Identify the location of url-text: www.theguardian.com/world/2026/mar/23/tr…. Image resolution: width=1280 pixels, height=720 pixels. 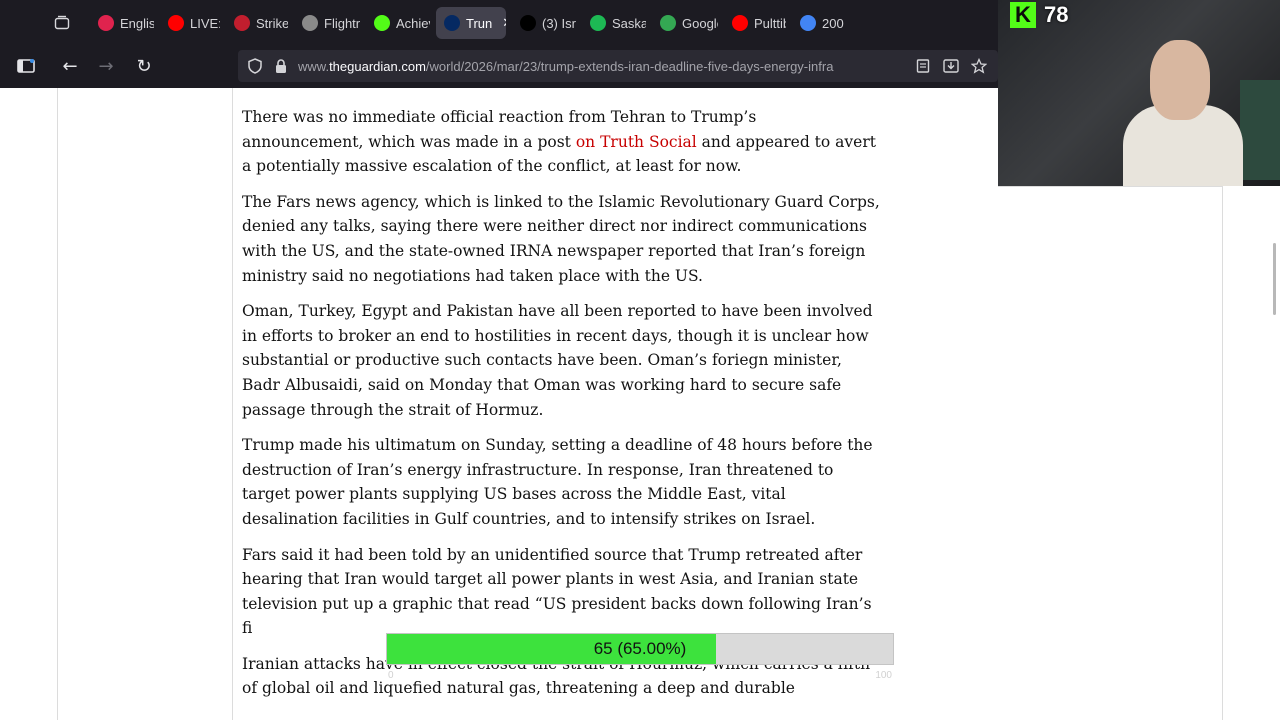
(602, 66).